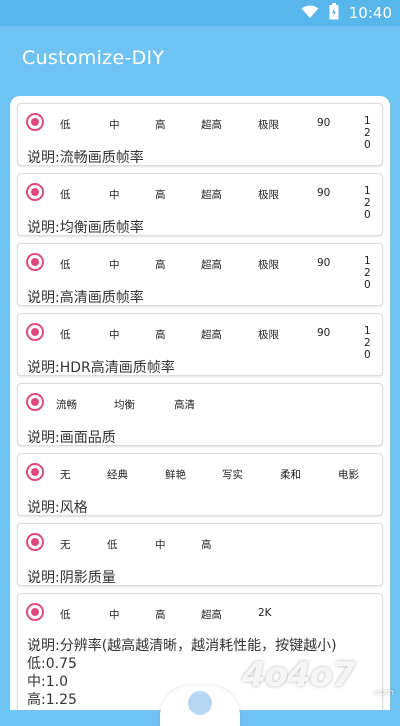 The height and width of the screenshot is (726, 400). Describe the element at coordinates (175, 474) in the screenshot. I see `option-vivid: 鲜艳` at that location.